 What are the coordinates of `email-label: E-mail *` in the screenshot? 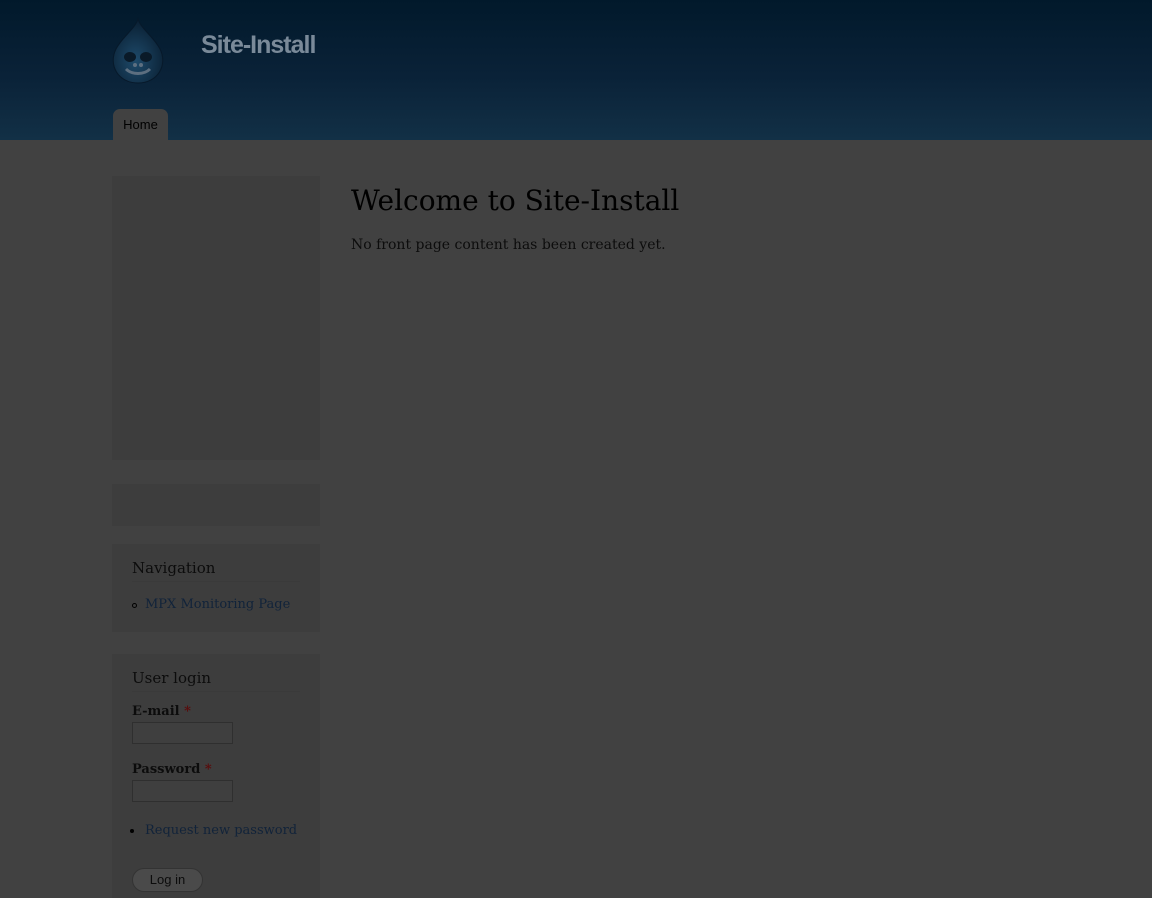 It's located at (161, 711).